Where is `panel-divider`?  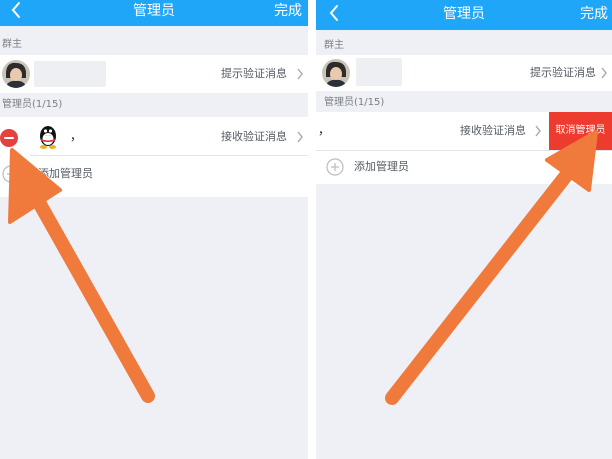 panel-divider is located at coordinates (312, 229).